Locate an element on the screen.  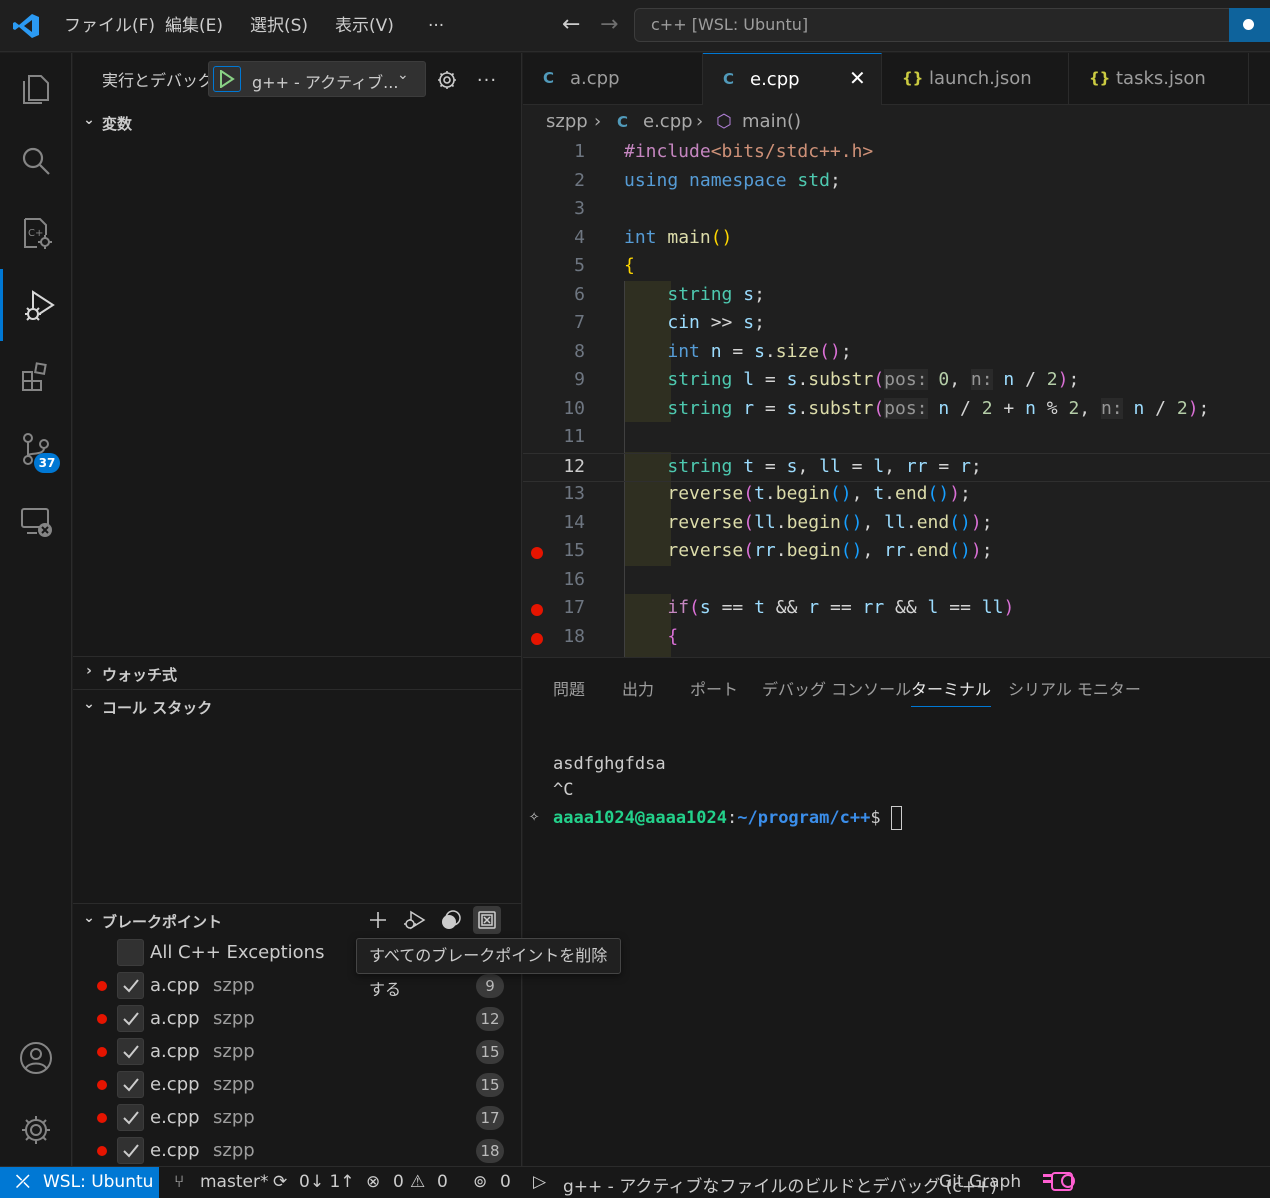
dot-icon is located at coordinates (1248, 24).